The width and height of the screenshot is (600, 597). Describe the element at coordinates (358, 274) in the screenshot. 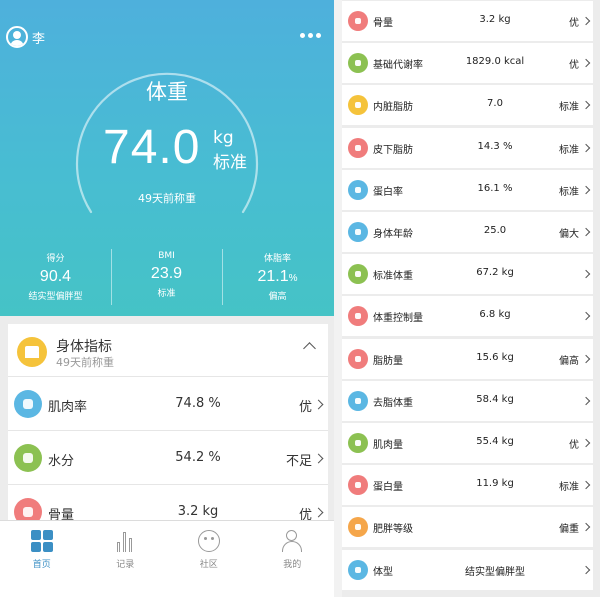

I see `standard-weight-icon` at that location.